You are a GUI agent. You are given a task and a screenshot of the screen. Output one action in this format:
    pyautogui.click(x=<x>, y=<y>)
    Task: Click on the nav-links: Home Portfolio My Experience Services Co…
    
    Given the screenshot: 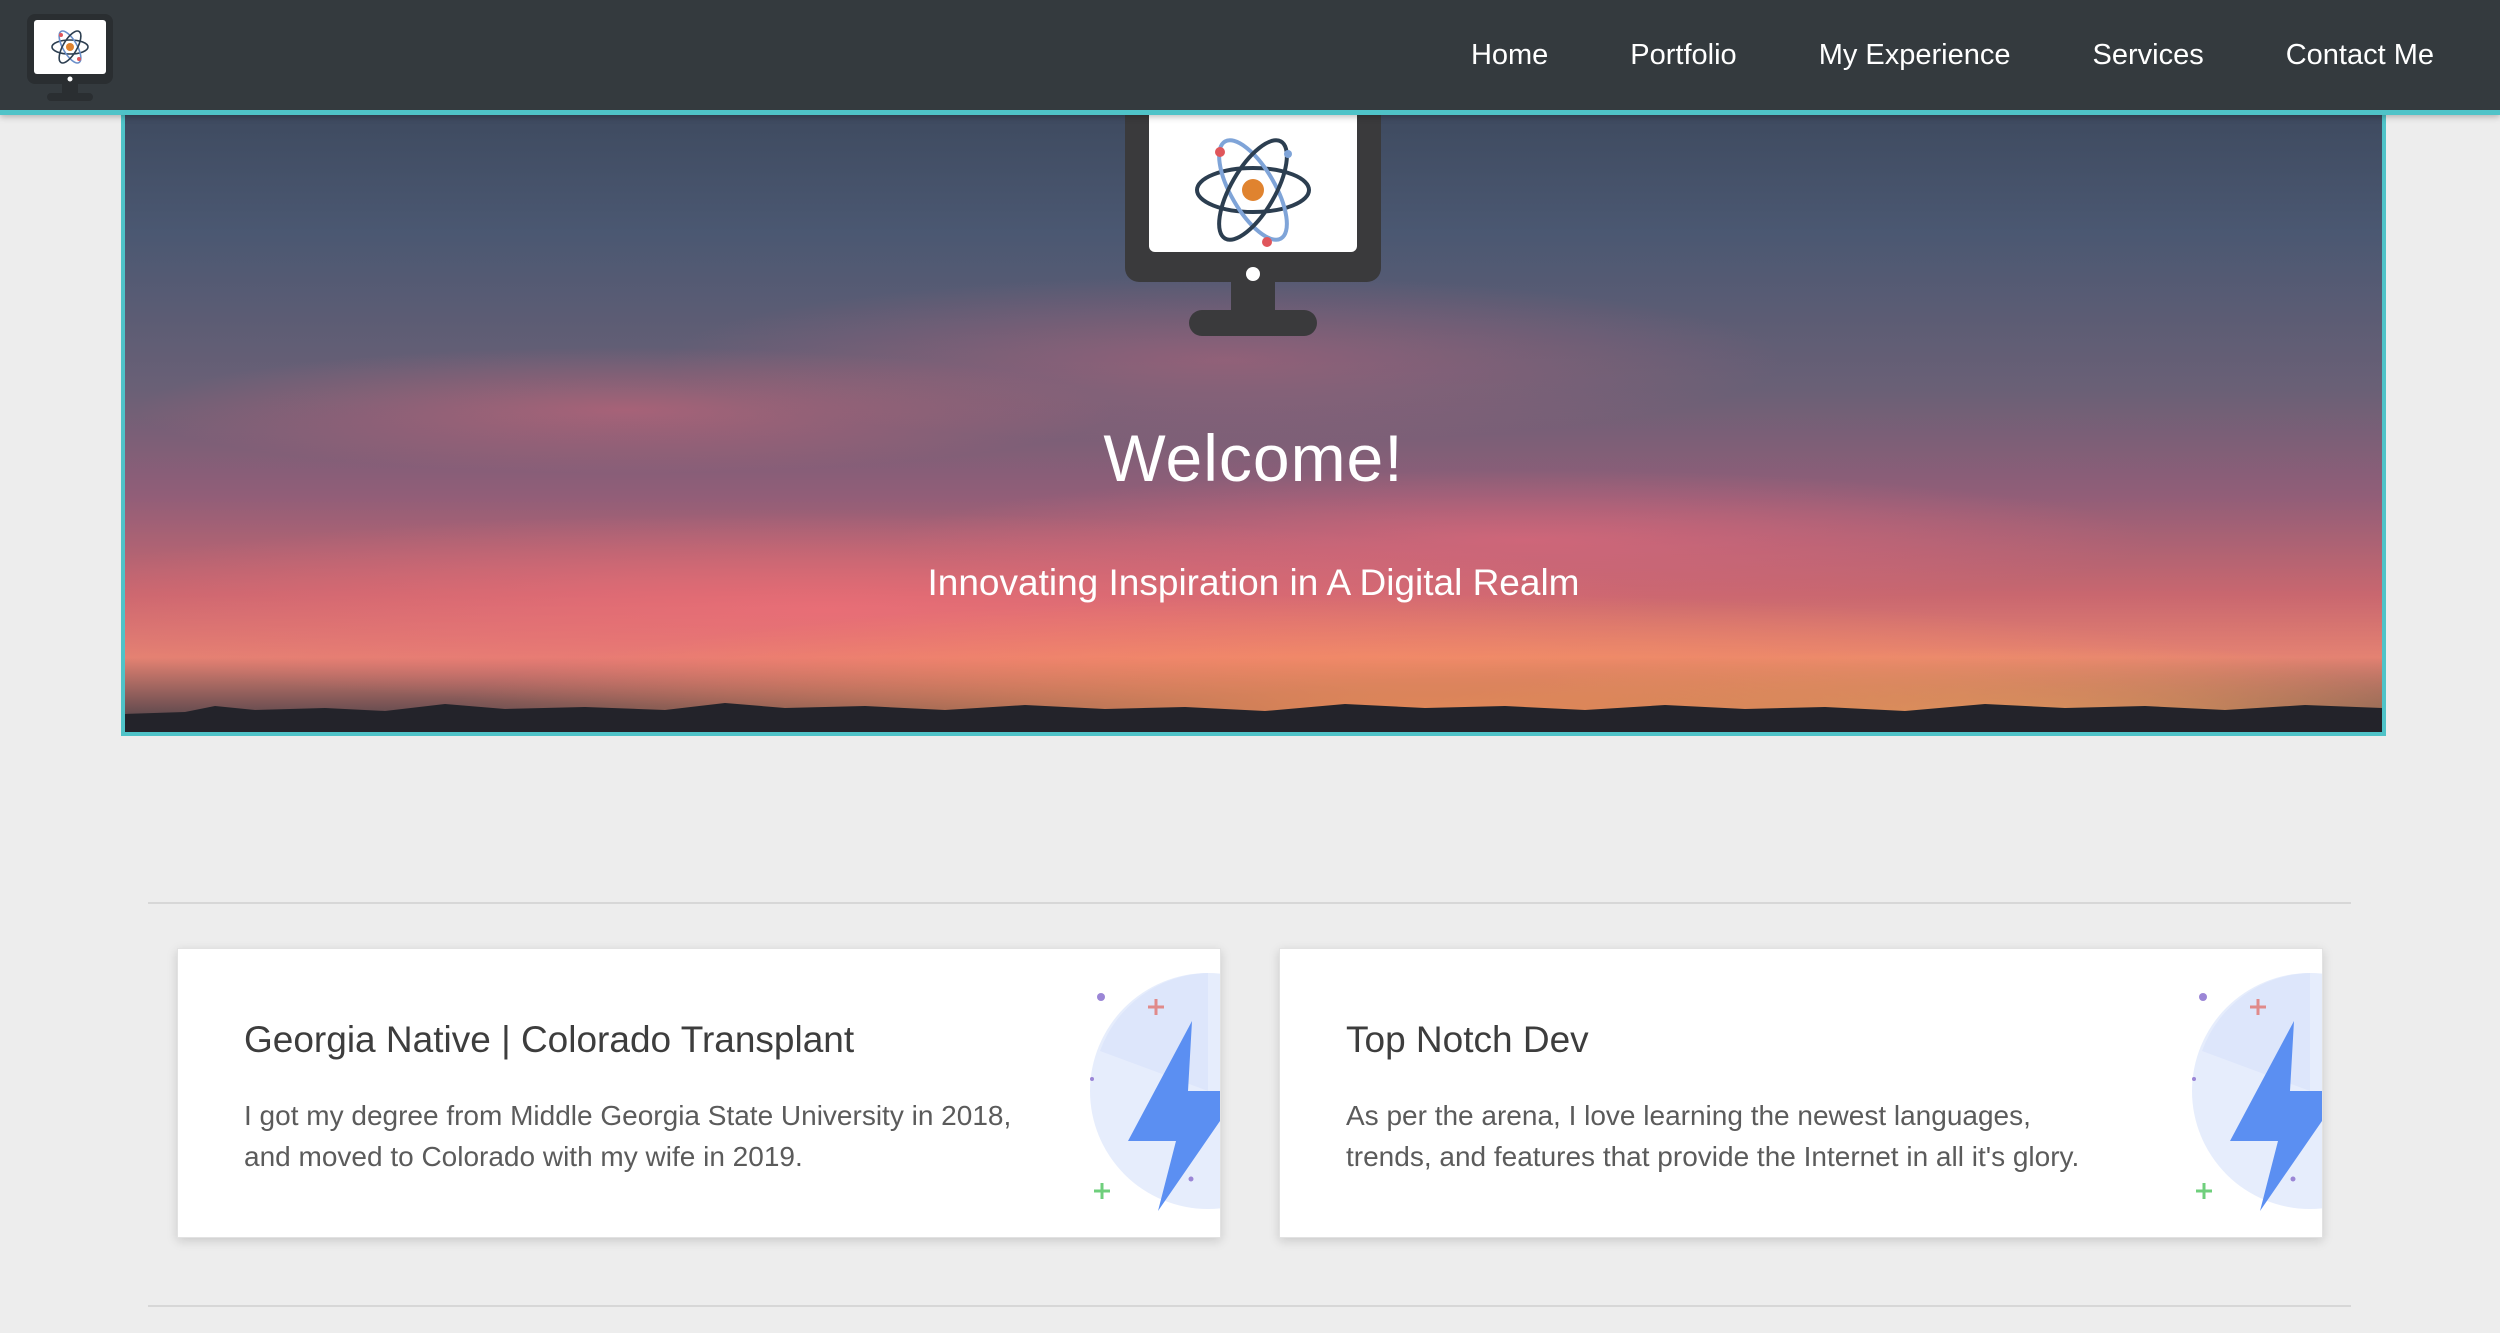 What is the action you would take?
    pyautogui.click(x=1965, y=55)
    